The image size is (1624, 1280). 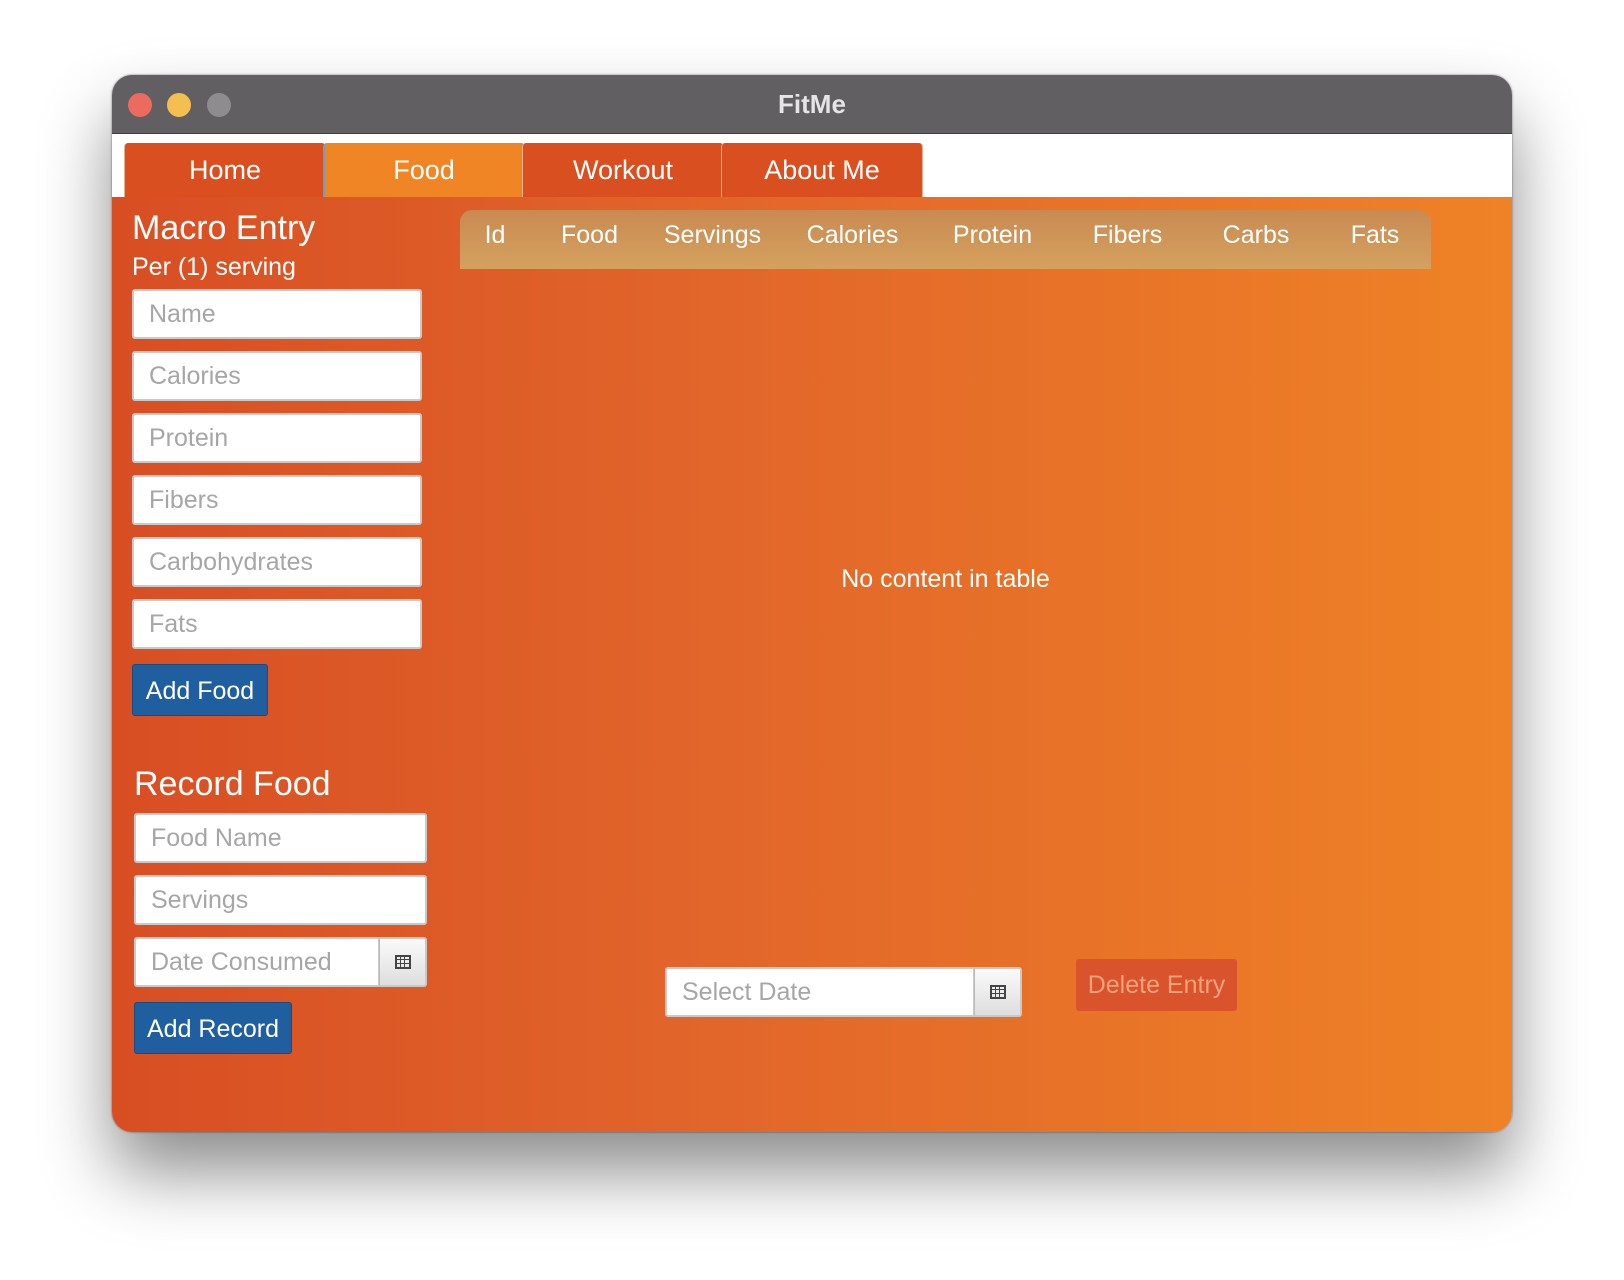 I want to click on date-consumed-calendar-button, so click(x=403, y=962).